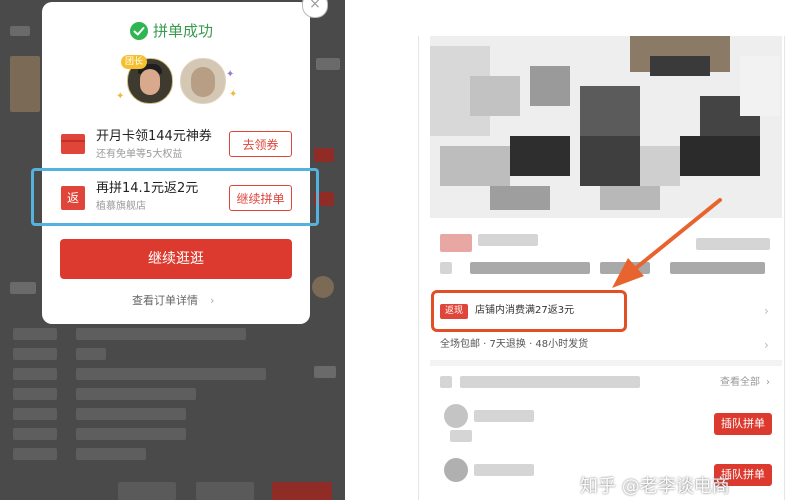 The image size is (800, 500). What do you see at coordinates (183, 31) in the screenshot?
I see `popup-title: 拼单成功` at bounding box center [183, 31].